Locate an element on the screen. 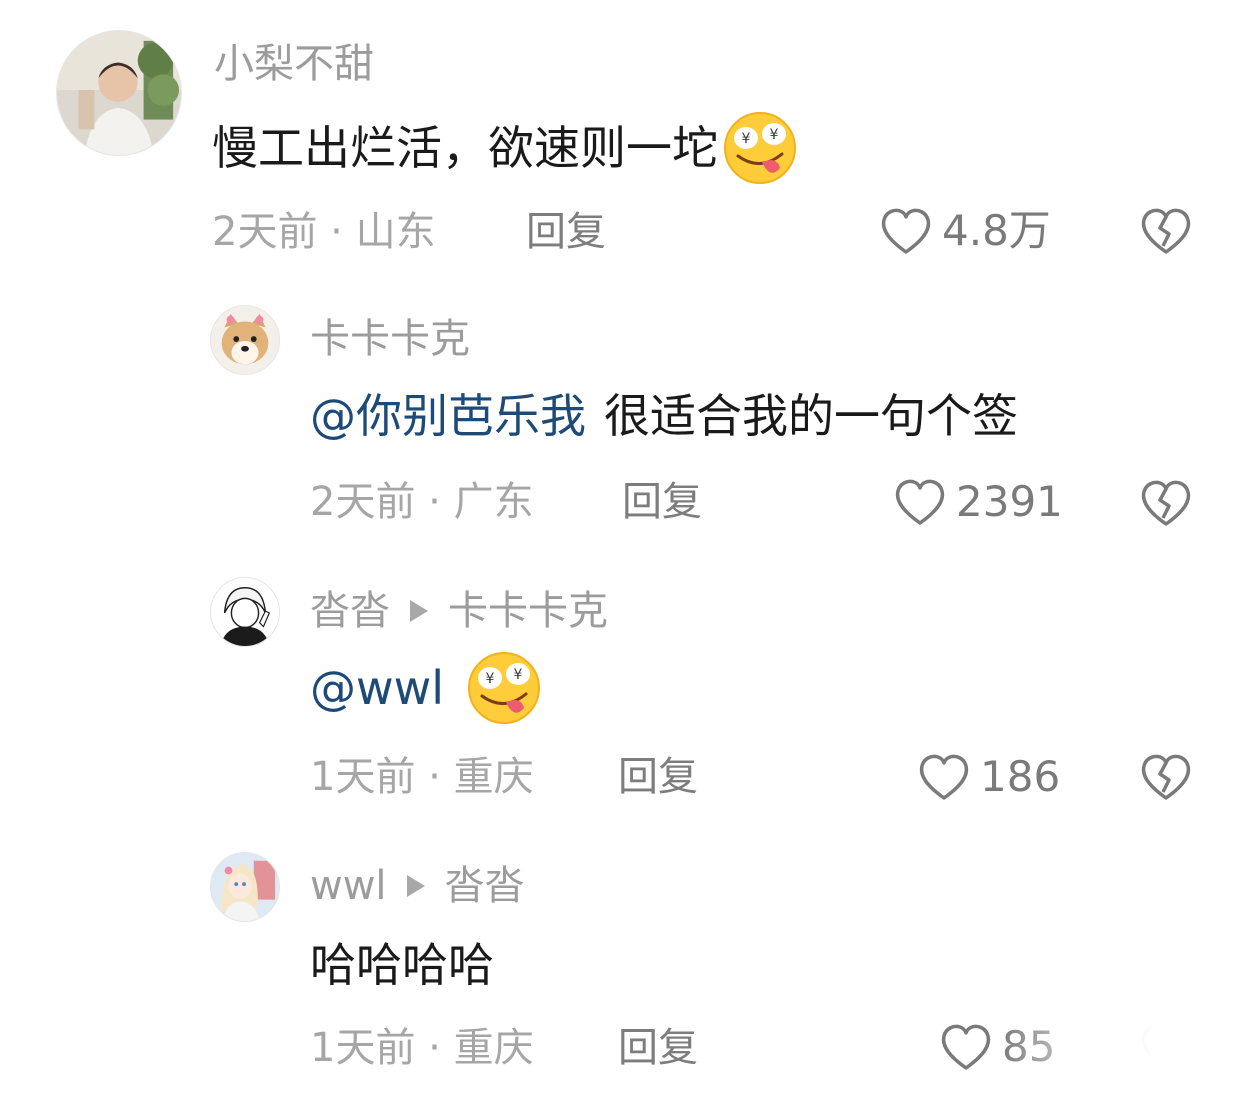 The height and width of the screenshot is (1100, 1260). like-button: 186 is located at coordinates (988, 777).